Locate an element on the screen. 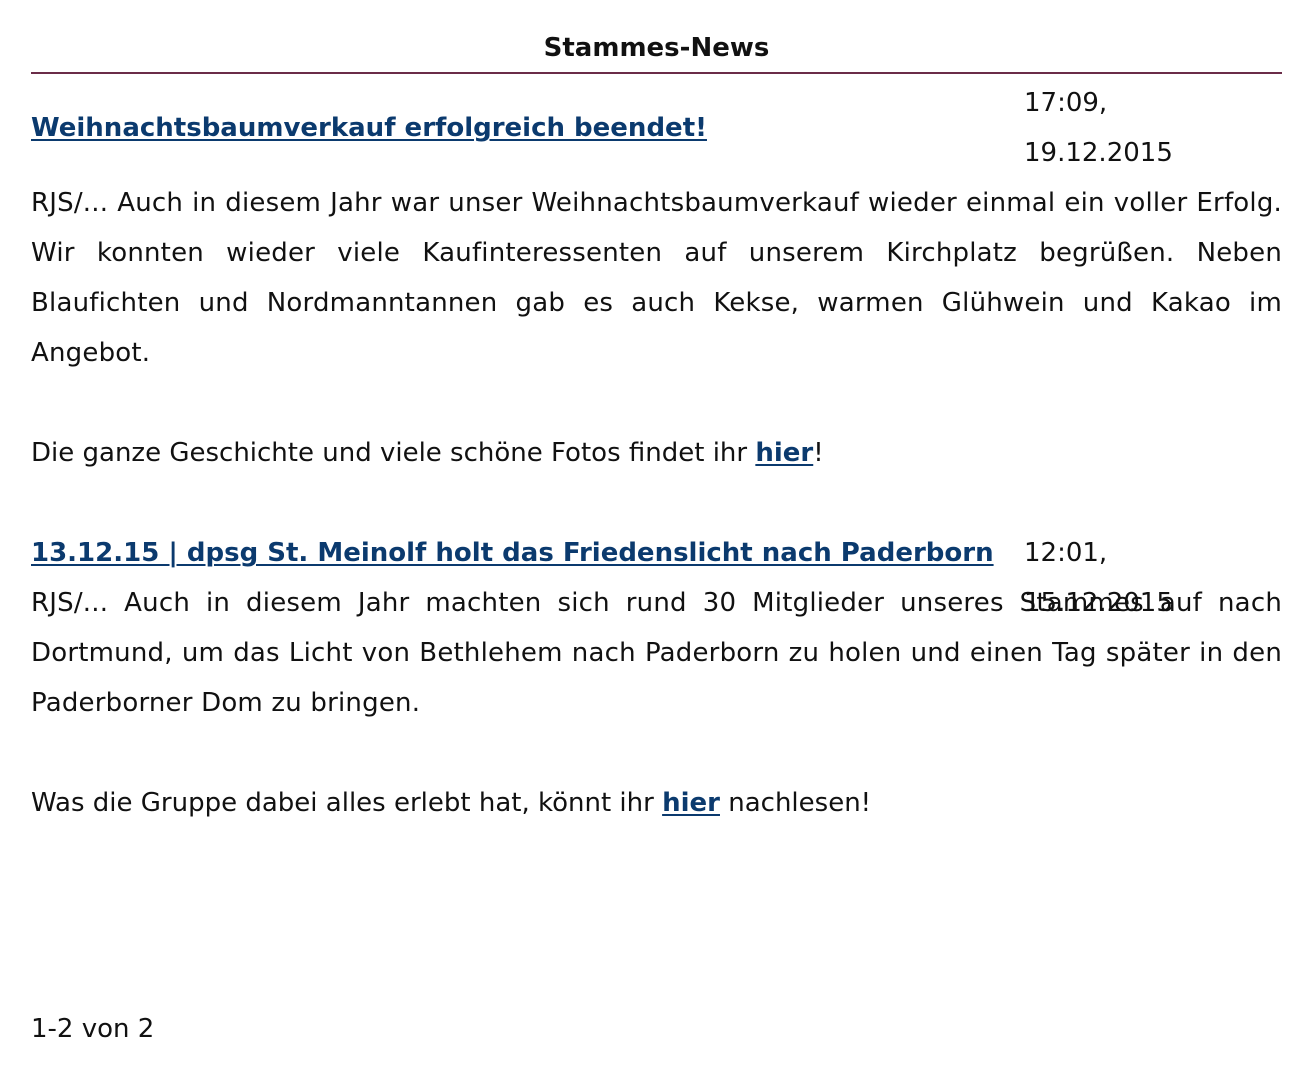 The image size is (1306, 1079). news-entry-more-suffix: ! is located at coordinates (818, 453).